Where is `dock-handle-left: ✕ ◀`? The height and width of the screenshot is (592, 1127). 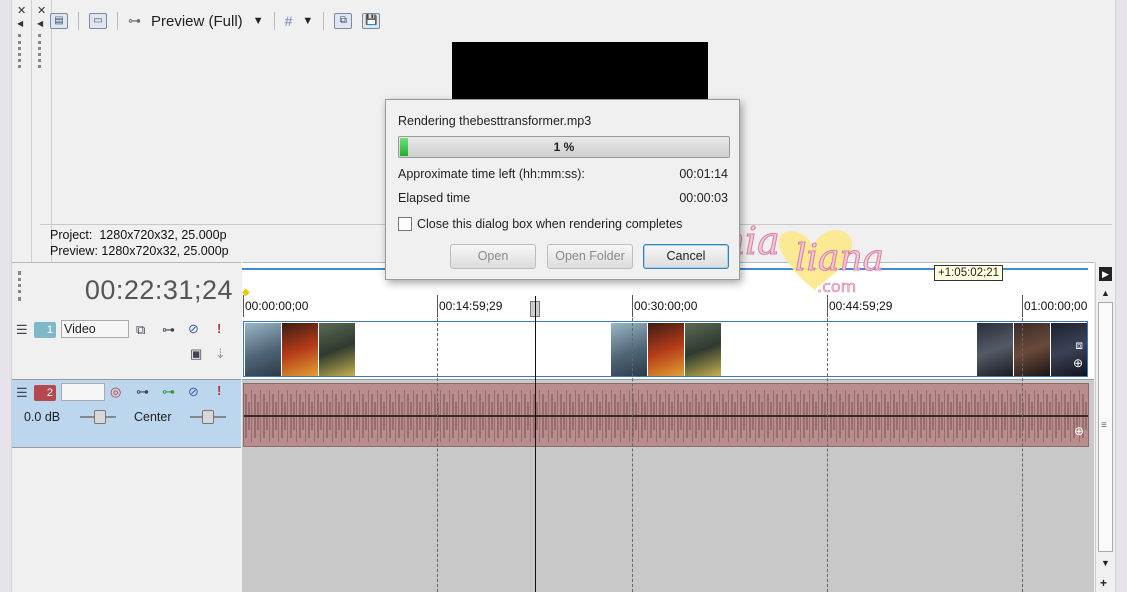
dock-handle-left: ✕ ◀ is located at coordinates (22, 131).